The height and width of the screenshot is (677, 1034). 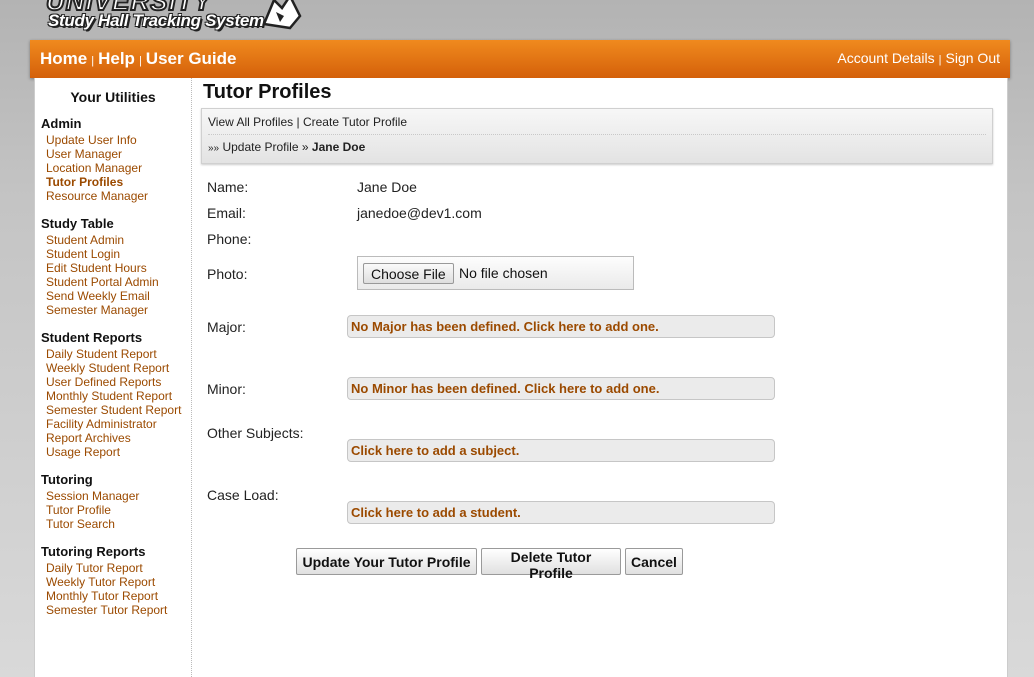 I want to click on university-logo: UNIVERSITY Study Hall Tracking System, so click(x=175, y=18).